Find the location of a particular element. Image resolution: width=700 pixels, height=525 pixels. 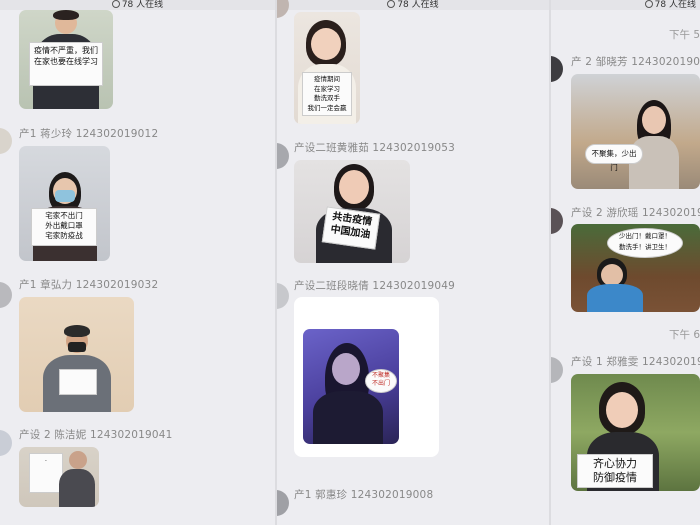

message-photo: 共击疫情 中国加油 is located at coordinates (352, 211).